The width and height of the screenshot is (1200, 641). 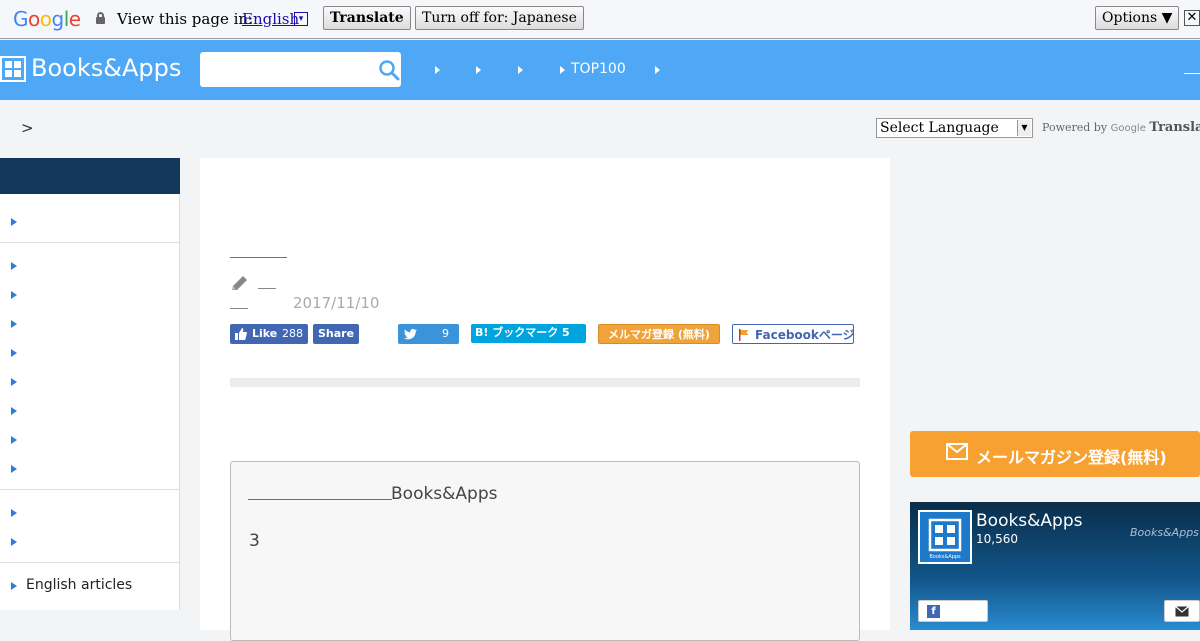 I want to click on facebook-page-button: Facebookページ, so click(x=793, y=334).